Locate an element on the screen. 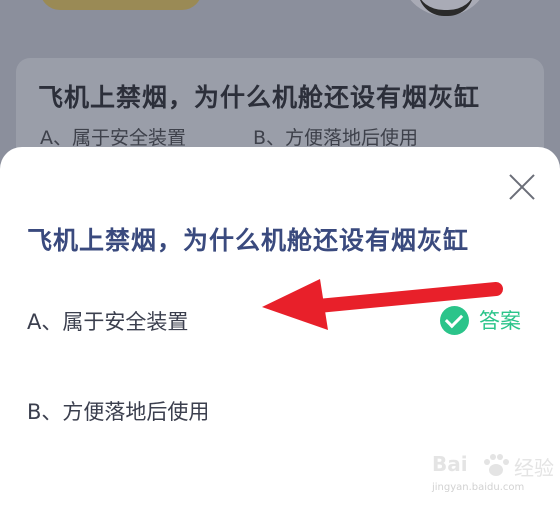 This screenshot has width=560, height=527. red-arrow-annotation is located at coordinates (382, 304).